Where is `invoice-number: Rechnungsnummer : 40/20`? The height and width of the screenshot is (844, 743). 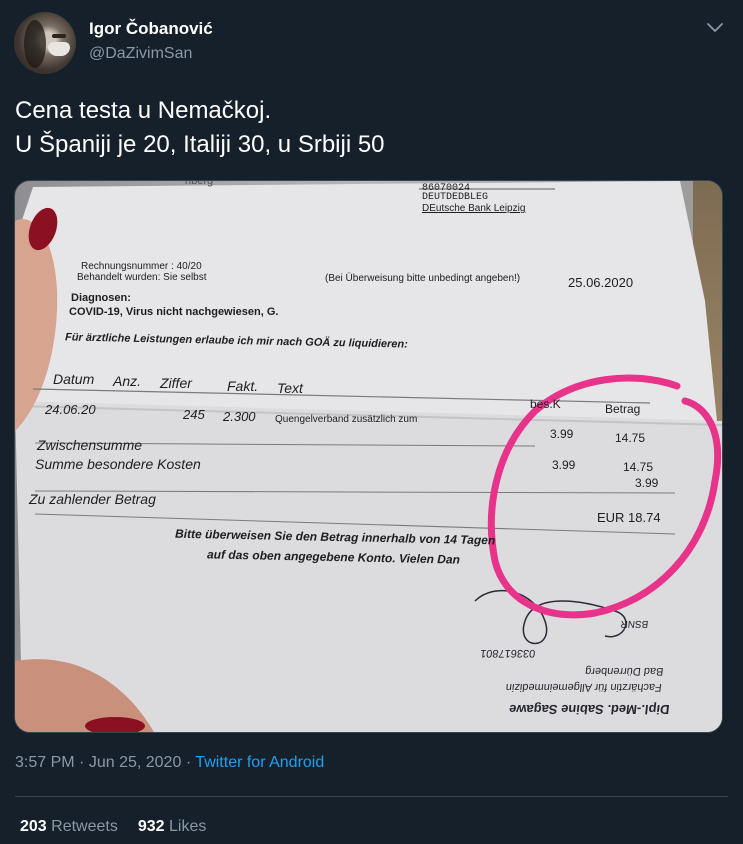
invoice-number: Rechnungsnummer : 40/20 is located at coordinates (141, 266).